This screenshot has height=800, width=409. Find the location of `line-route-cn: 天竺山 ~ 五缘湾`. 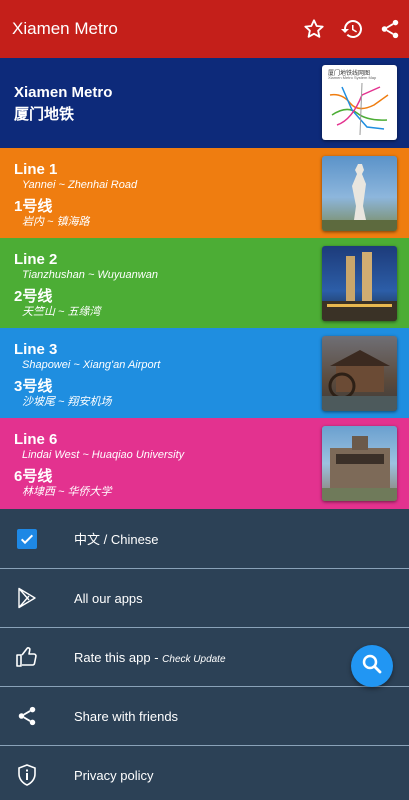

line-route-cn: 天竺山 ~ 五缘湾 is located at coordinates (61, 312).